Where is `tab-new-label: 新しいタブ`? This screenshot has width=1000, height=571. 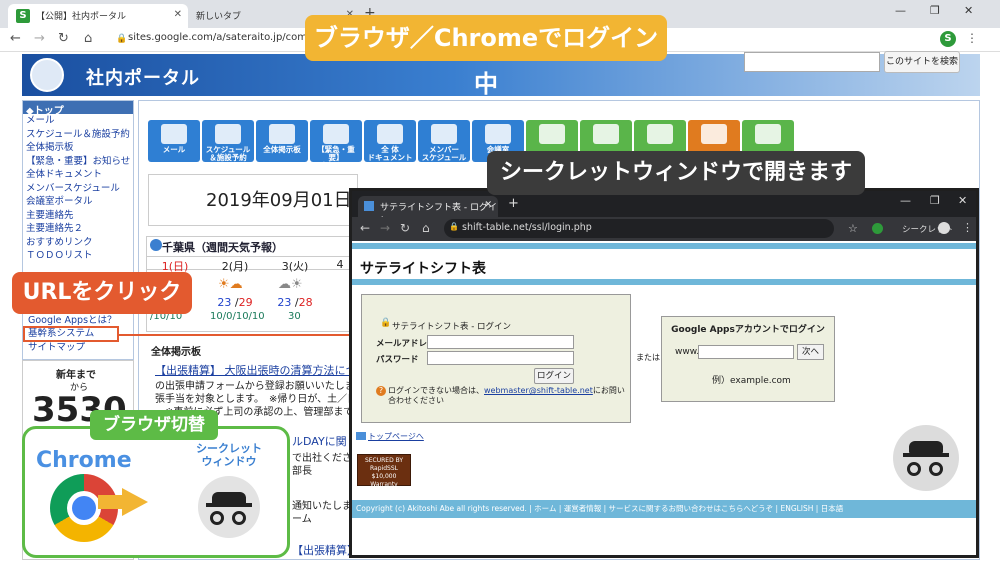
tab-new-label: 新しいタブ is located at coordinates (219, 17).